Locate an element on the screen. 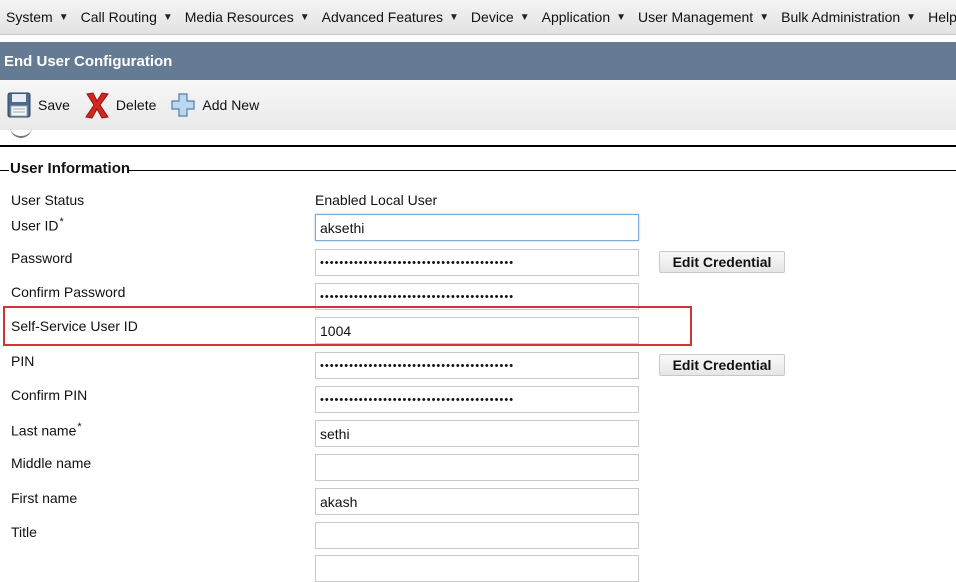 The height and width of the screenshot is (582, 956). title-input is located at coordinates (477, 535).